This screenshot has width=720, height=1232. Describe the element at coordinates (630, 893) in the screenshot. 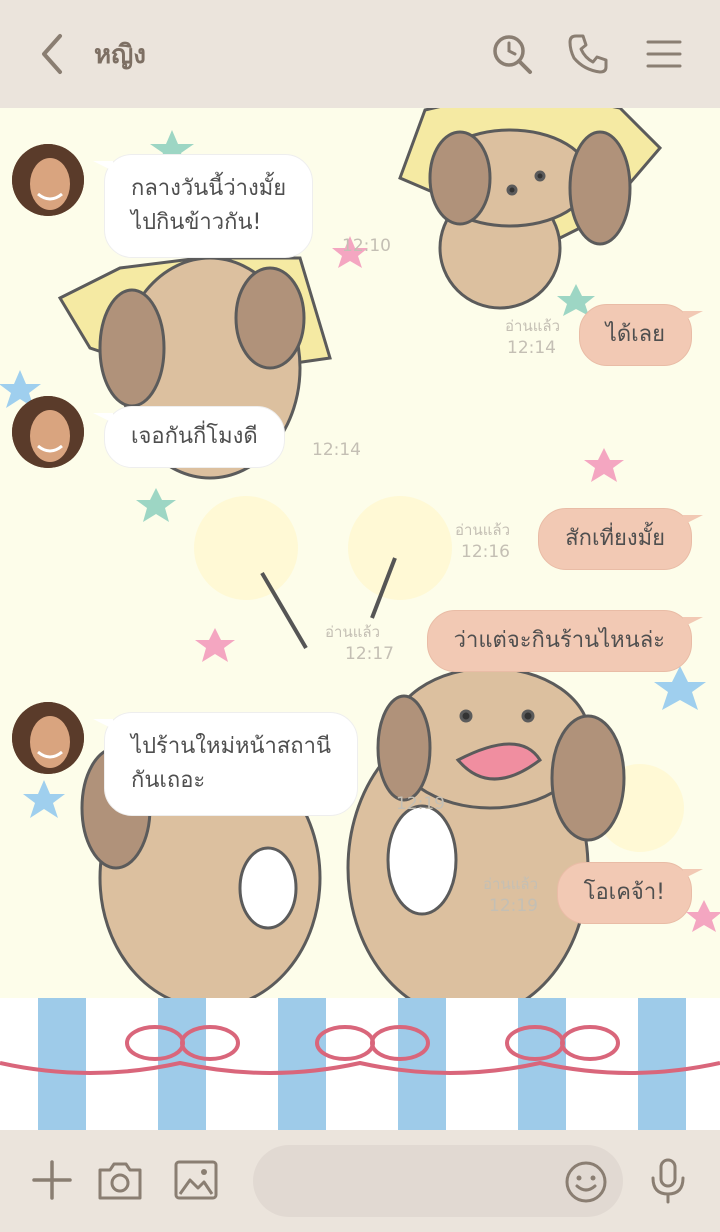

I see `message-bubble-outgoing: โอเคจ้า!` at that location.